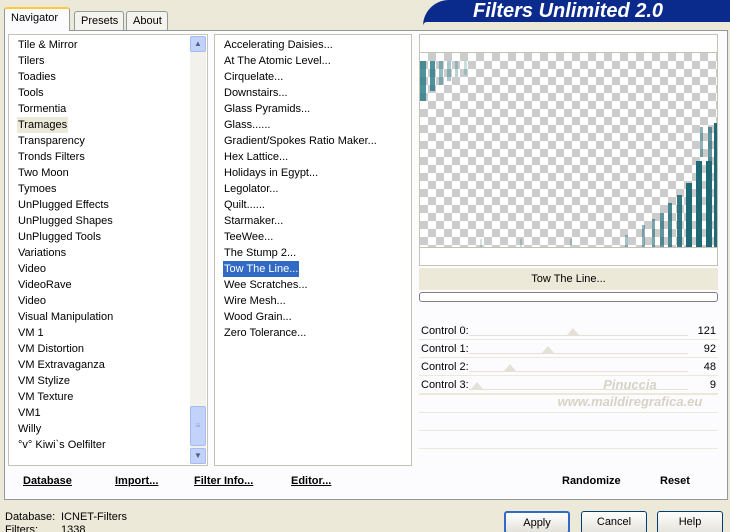 The height and width of the screenshot is (532, 730). I want to click on category-item: Toadies, so click(37, 77).